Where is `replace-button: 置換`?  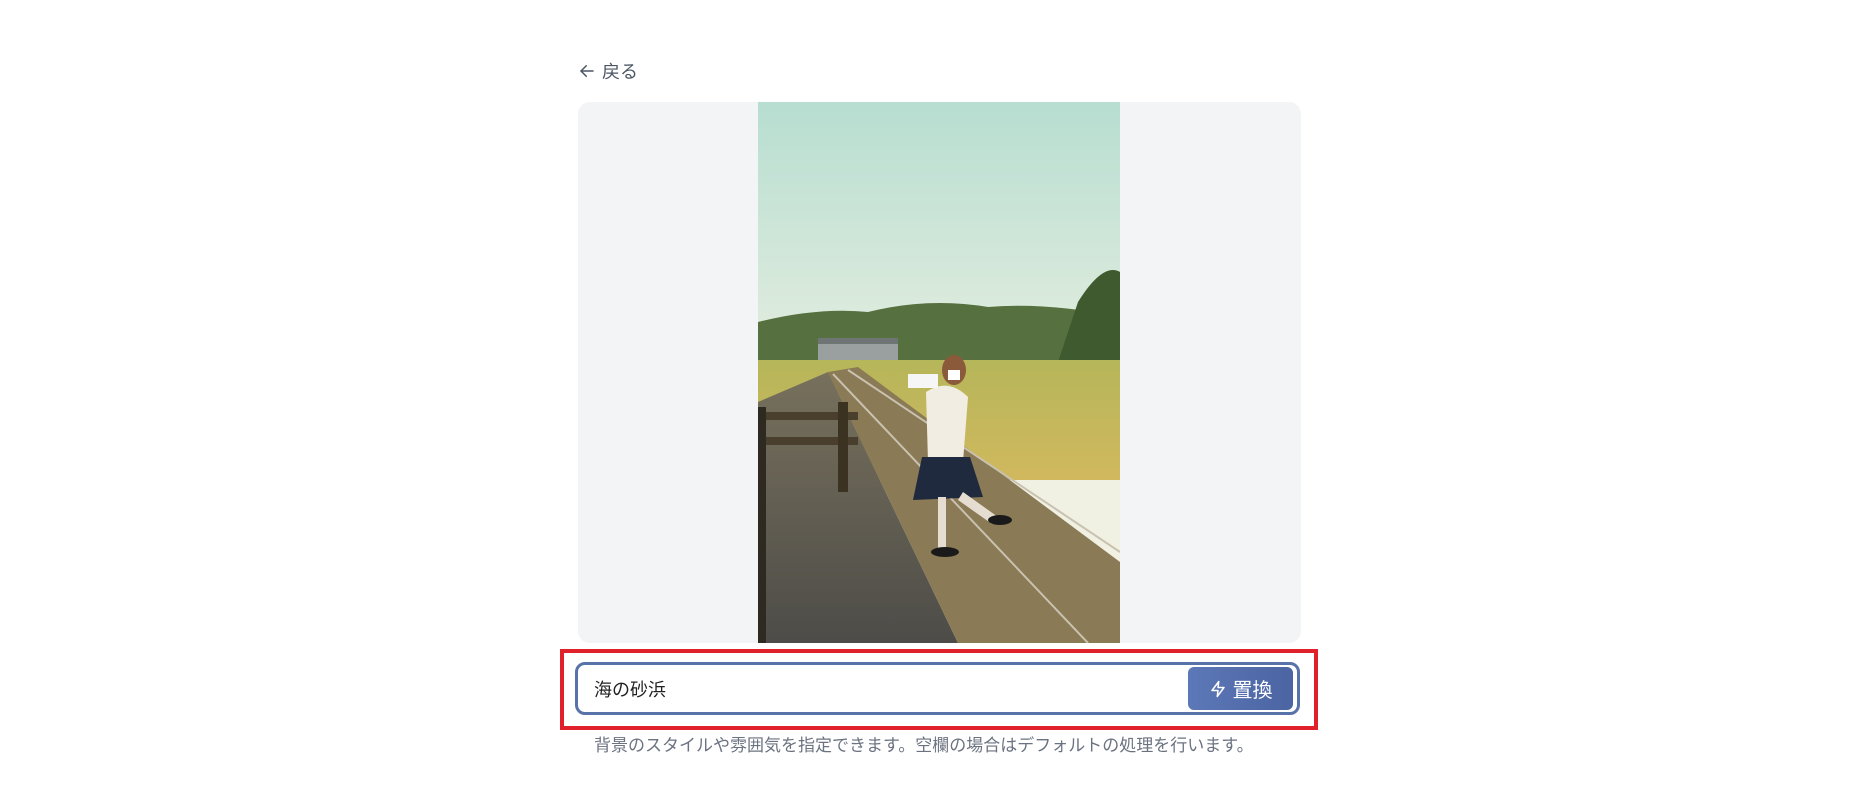
replace-button: 置換 is located at coordinates (1240, 688).